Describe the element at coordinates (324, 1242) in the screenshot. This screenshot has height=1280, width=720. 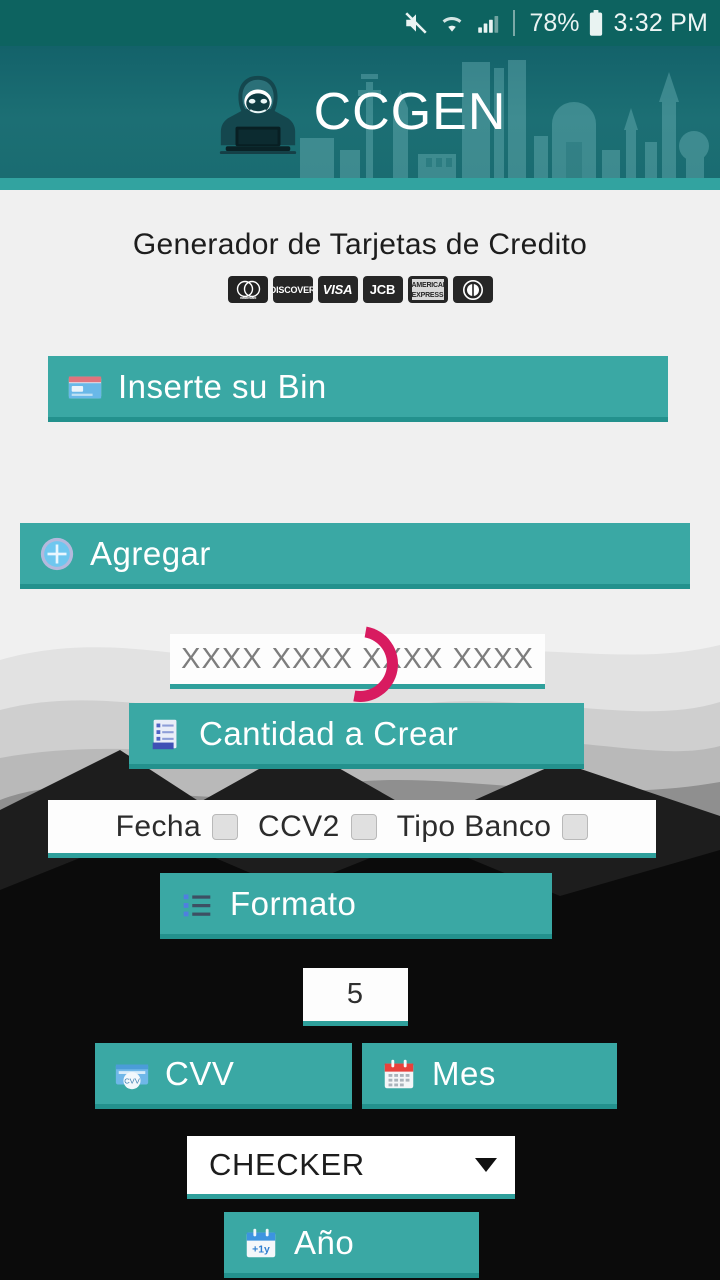
I see `section-ano-label: Año` at that location.